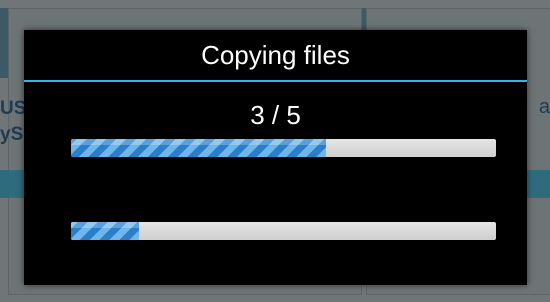 This screenshot has width=550, height=302. Describe the element at coordinates (275, 55) in the screenshot. I see `dialog-title: Copying files` at that location.